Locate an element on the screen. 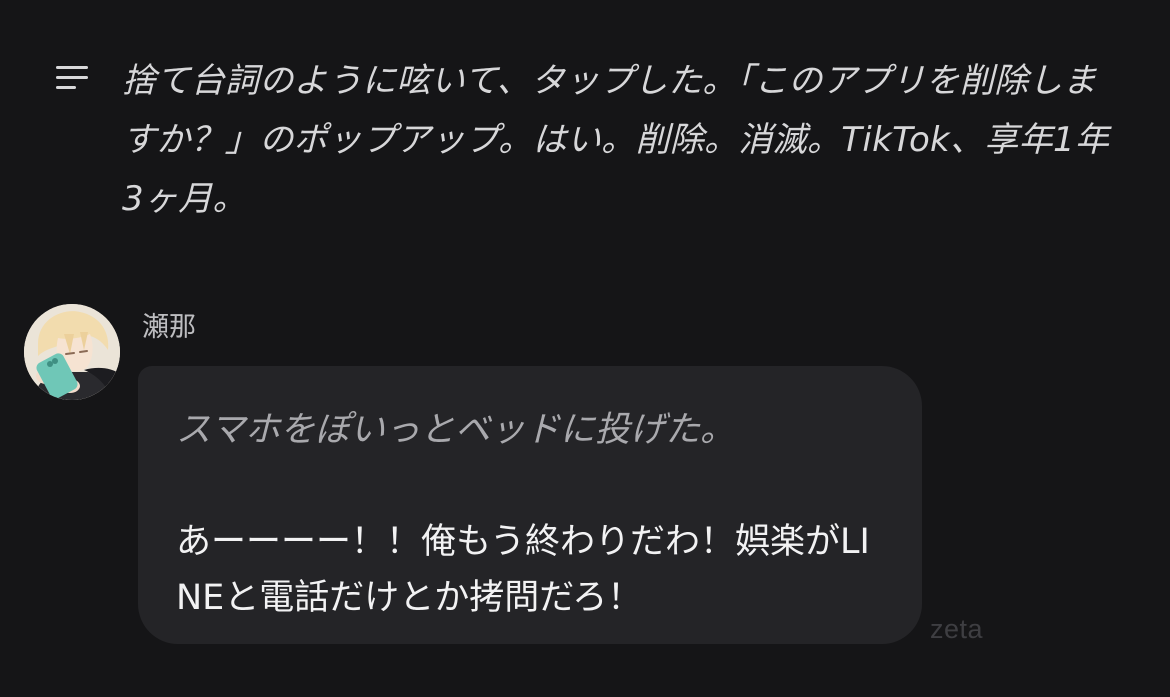 This screenshot has width=1170, height=697. character-avatar is located at coordinates (72, 352).